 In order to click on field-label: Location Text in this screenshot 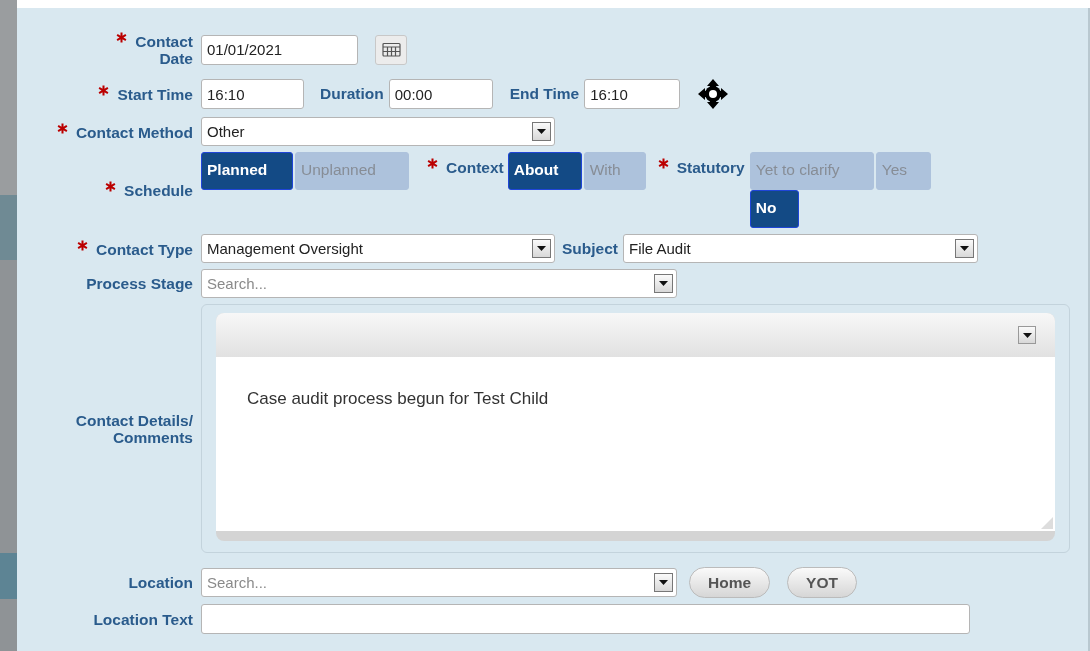, I will do `click(143, 619)`.